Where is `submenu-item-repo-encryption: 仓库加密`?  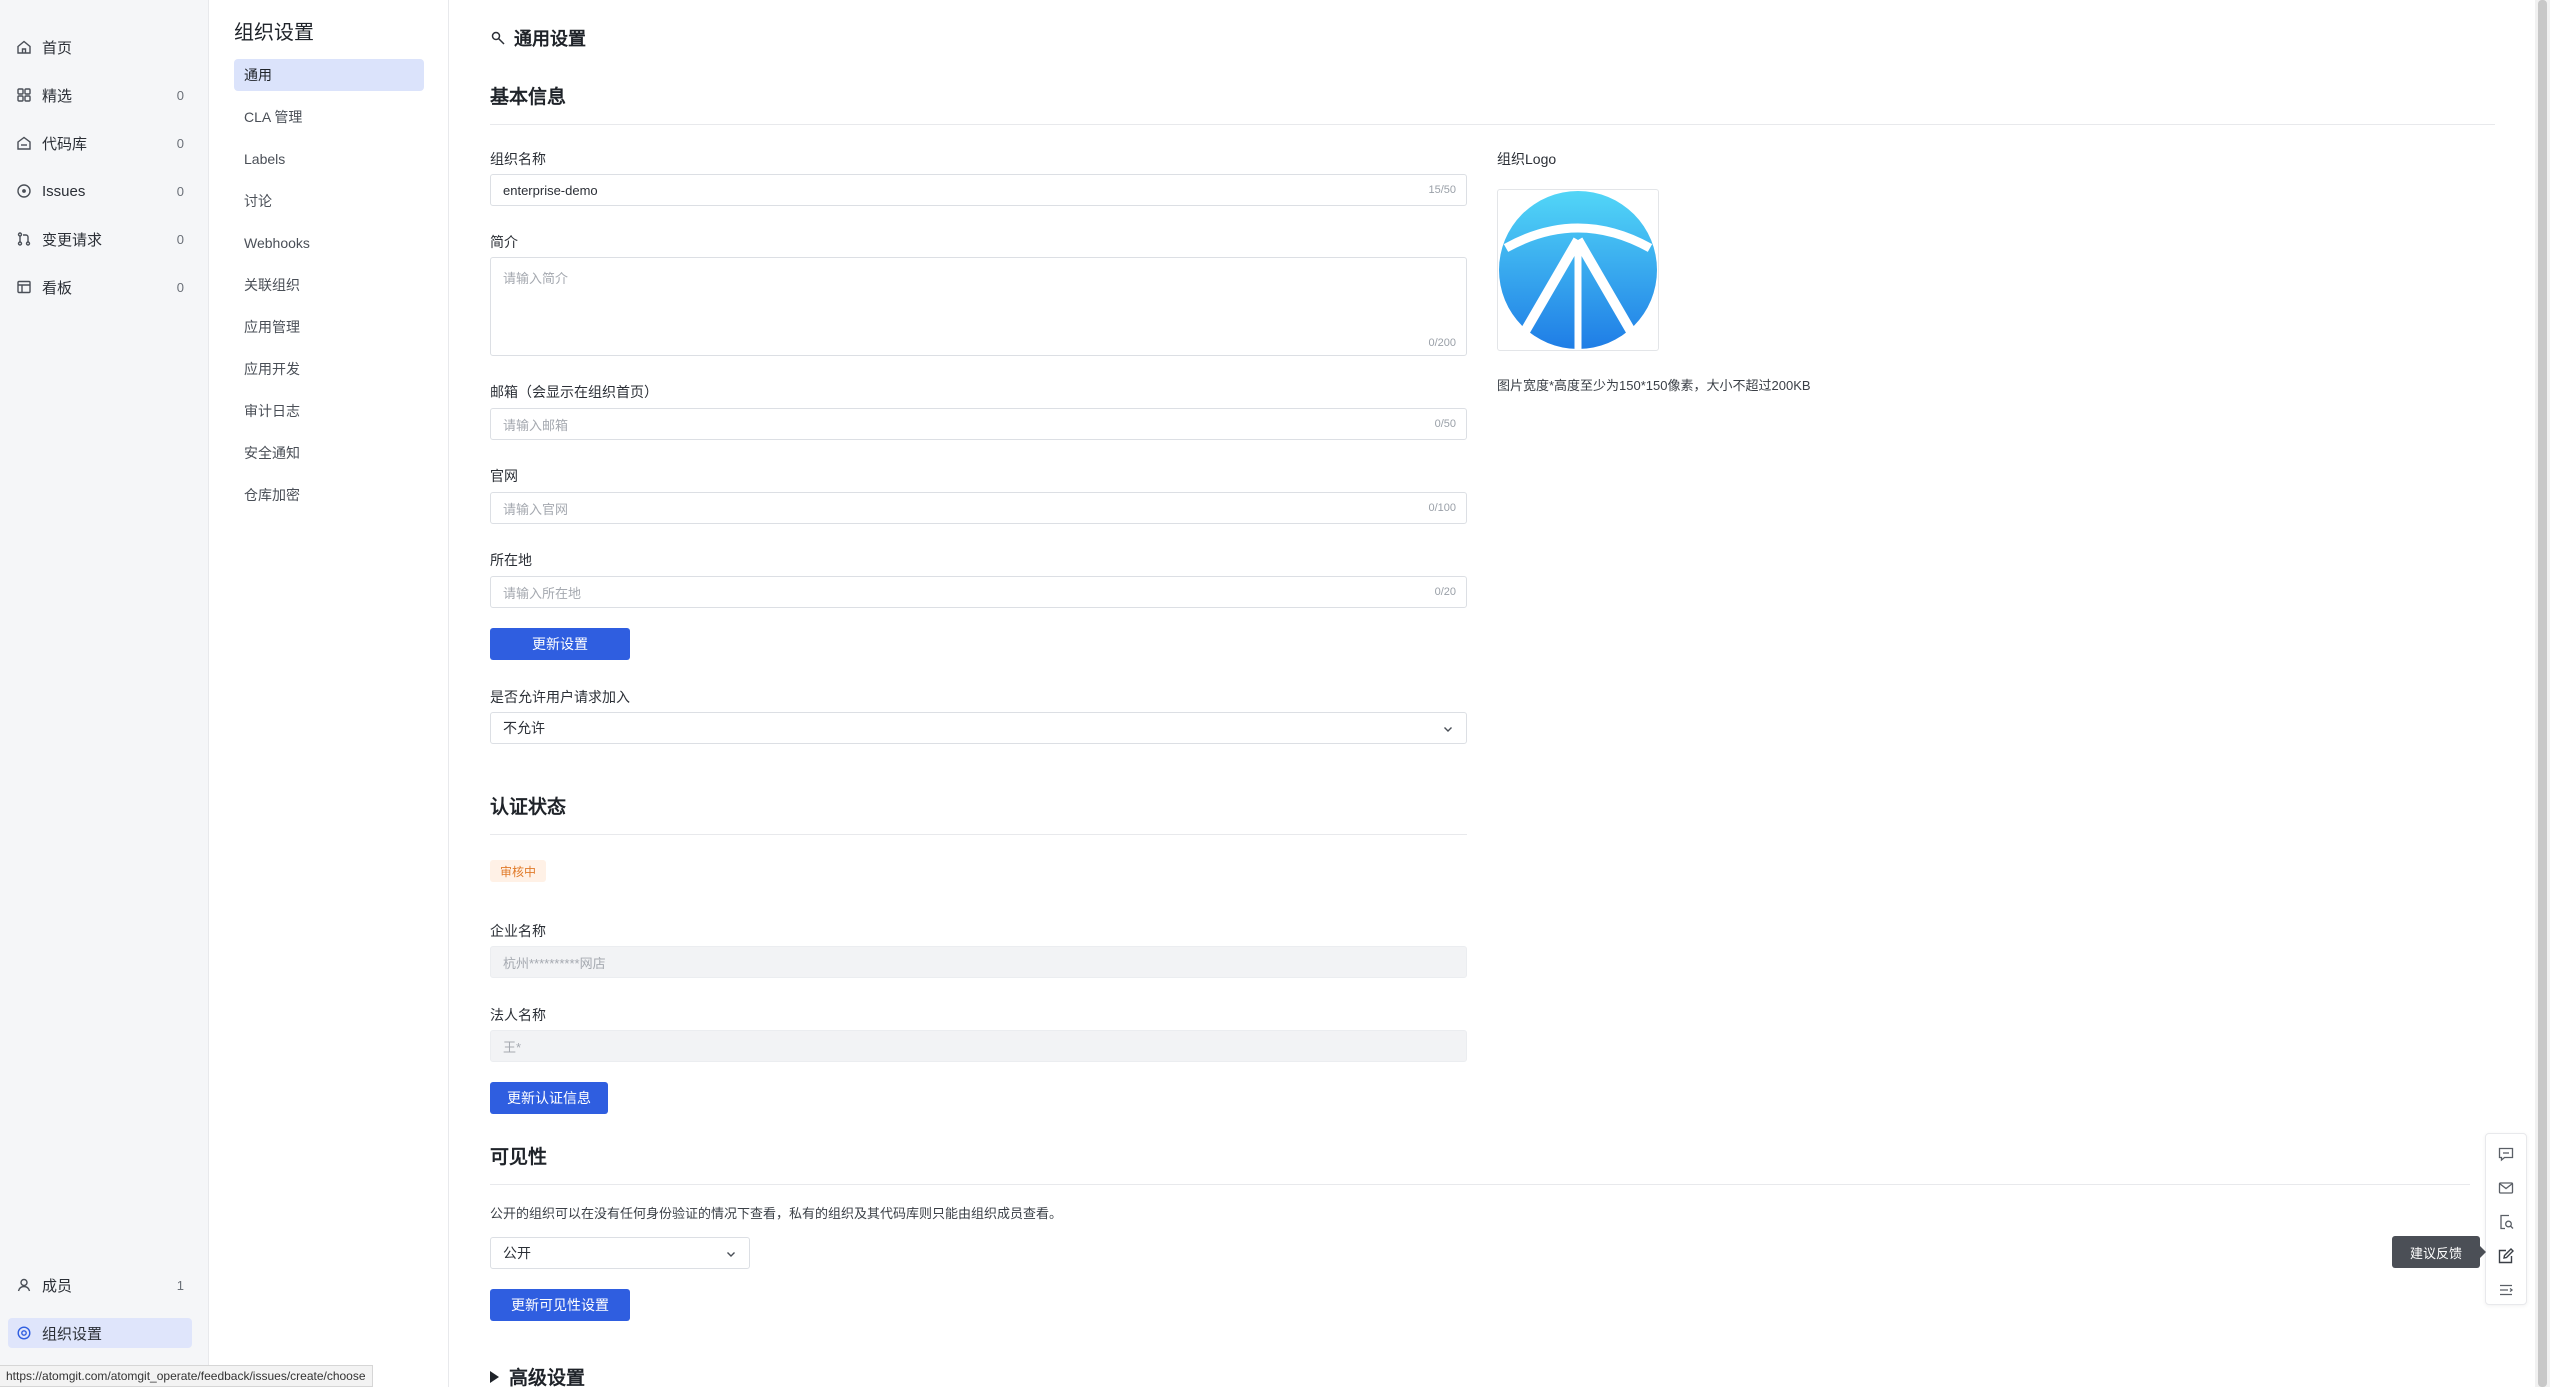 submenu-item-repo-encryption: 仓库加密 is located at coordinates (329, 495).